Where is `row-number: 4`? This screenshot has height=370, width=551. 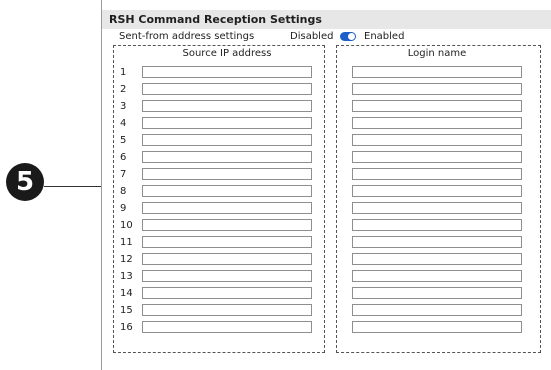
row-number: 4 is located at coordinates (123, 123).